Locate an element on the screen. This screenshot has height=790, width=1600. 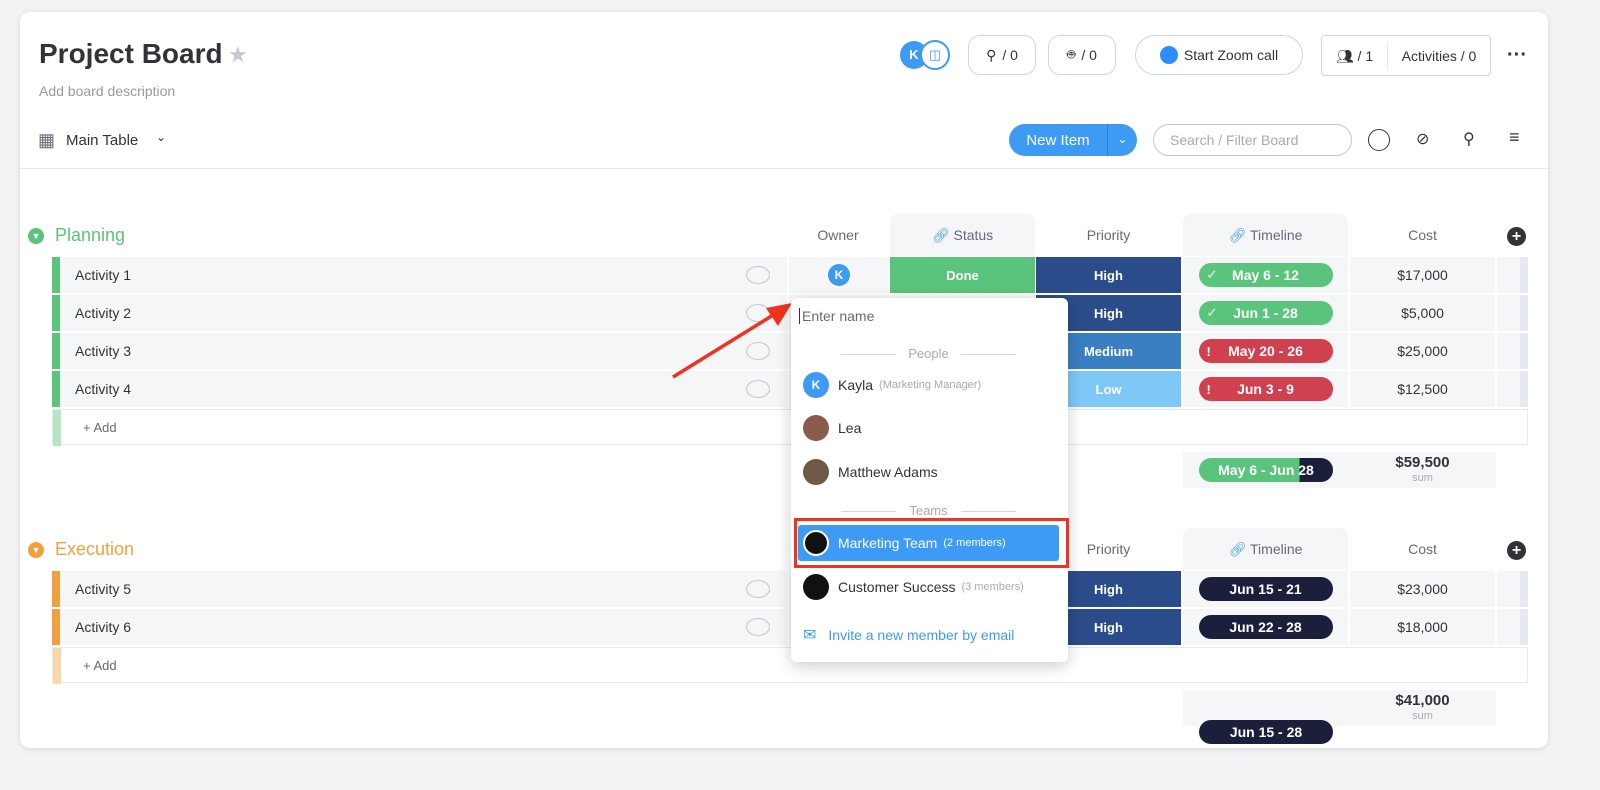
automations-button: 🤖︎ / 0 is located at coordinates (1082, 55).